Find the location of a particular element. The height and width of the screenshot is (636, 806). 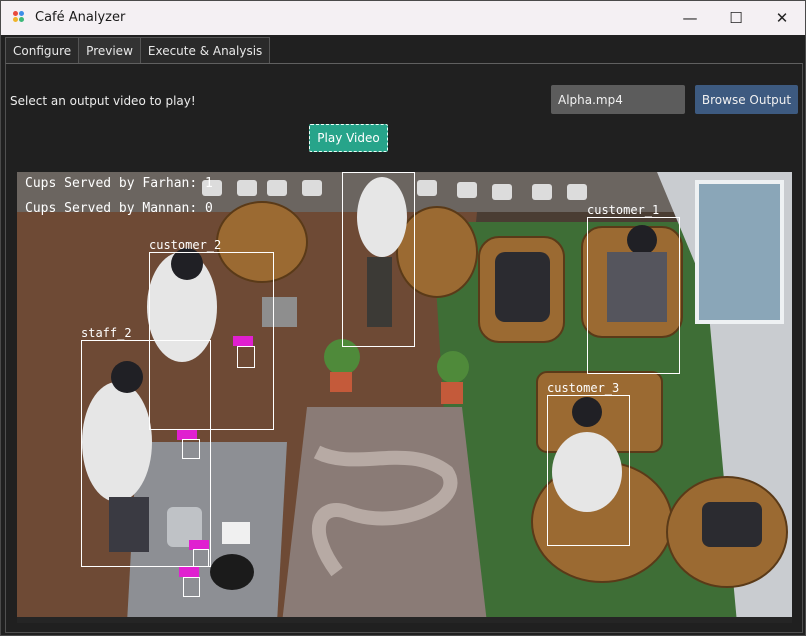

title-bar: Café Analyzer — ☐ ✕ is located at coordinates (403, 18).